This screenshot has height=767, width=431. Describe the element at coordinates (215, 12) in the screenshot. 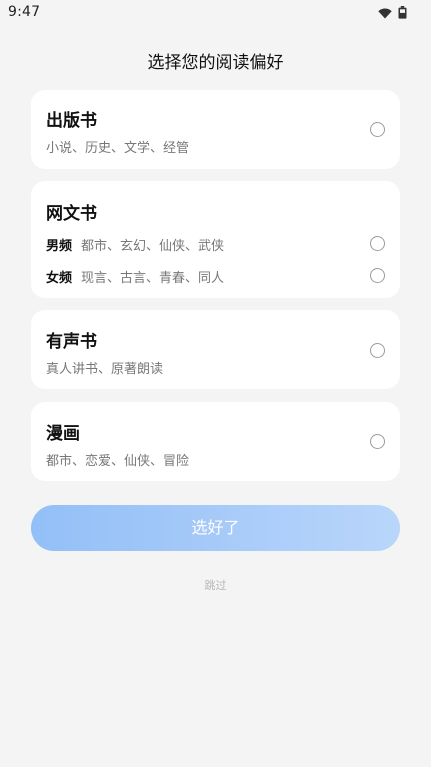

I see `status-bar: 9:47` at that location.